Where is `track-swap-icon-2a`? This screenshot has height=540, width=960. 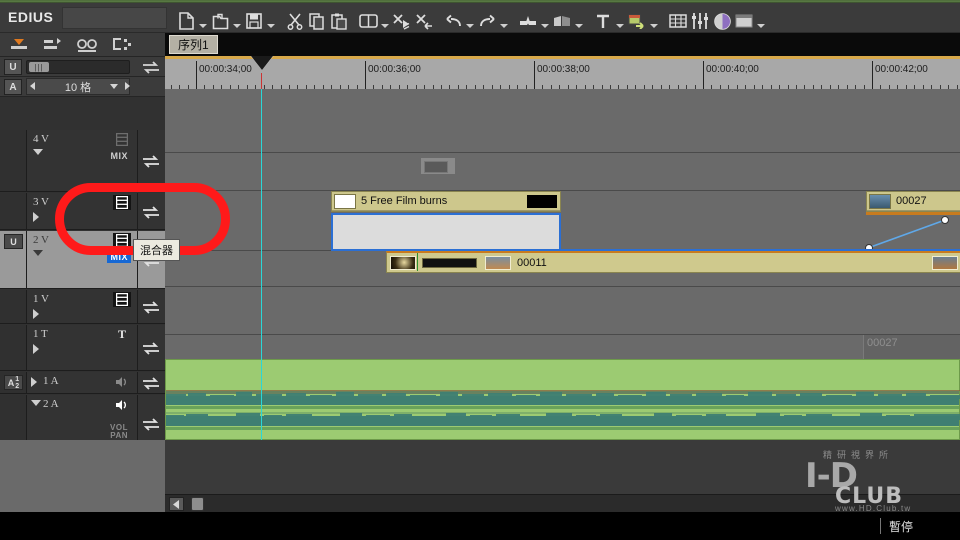
track-swap-icon-2a is located at coordinates (151, 424).